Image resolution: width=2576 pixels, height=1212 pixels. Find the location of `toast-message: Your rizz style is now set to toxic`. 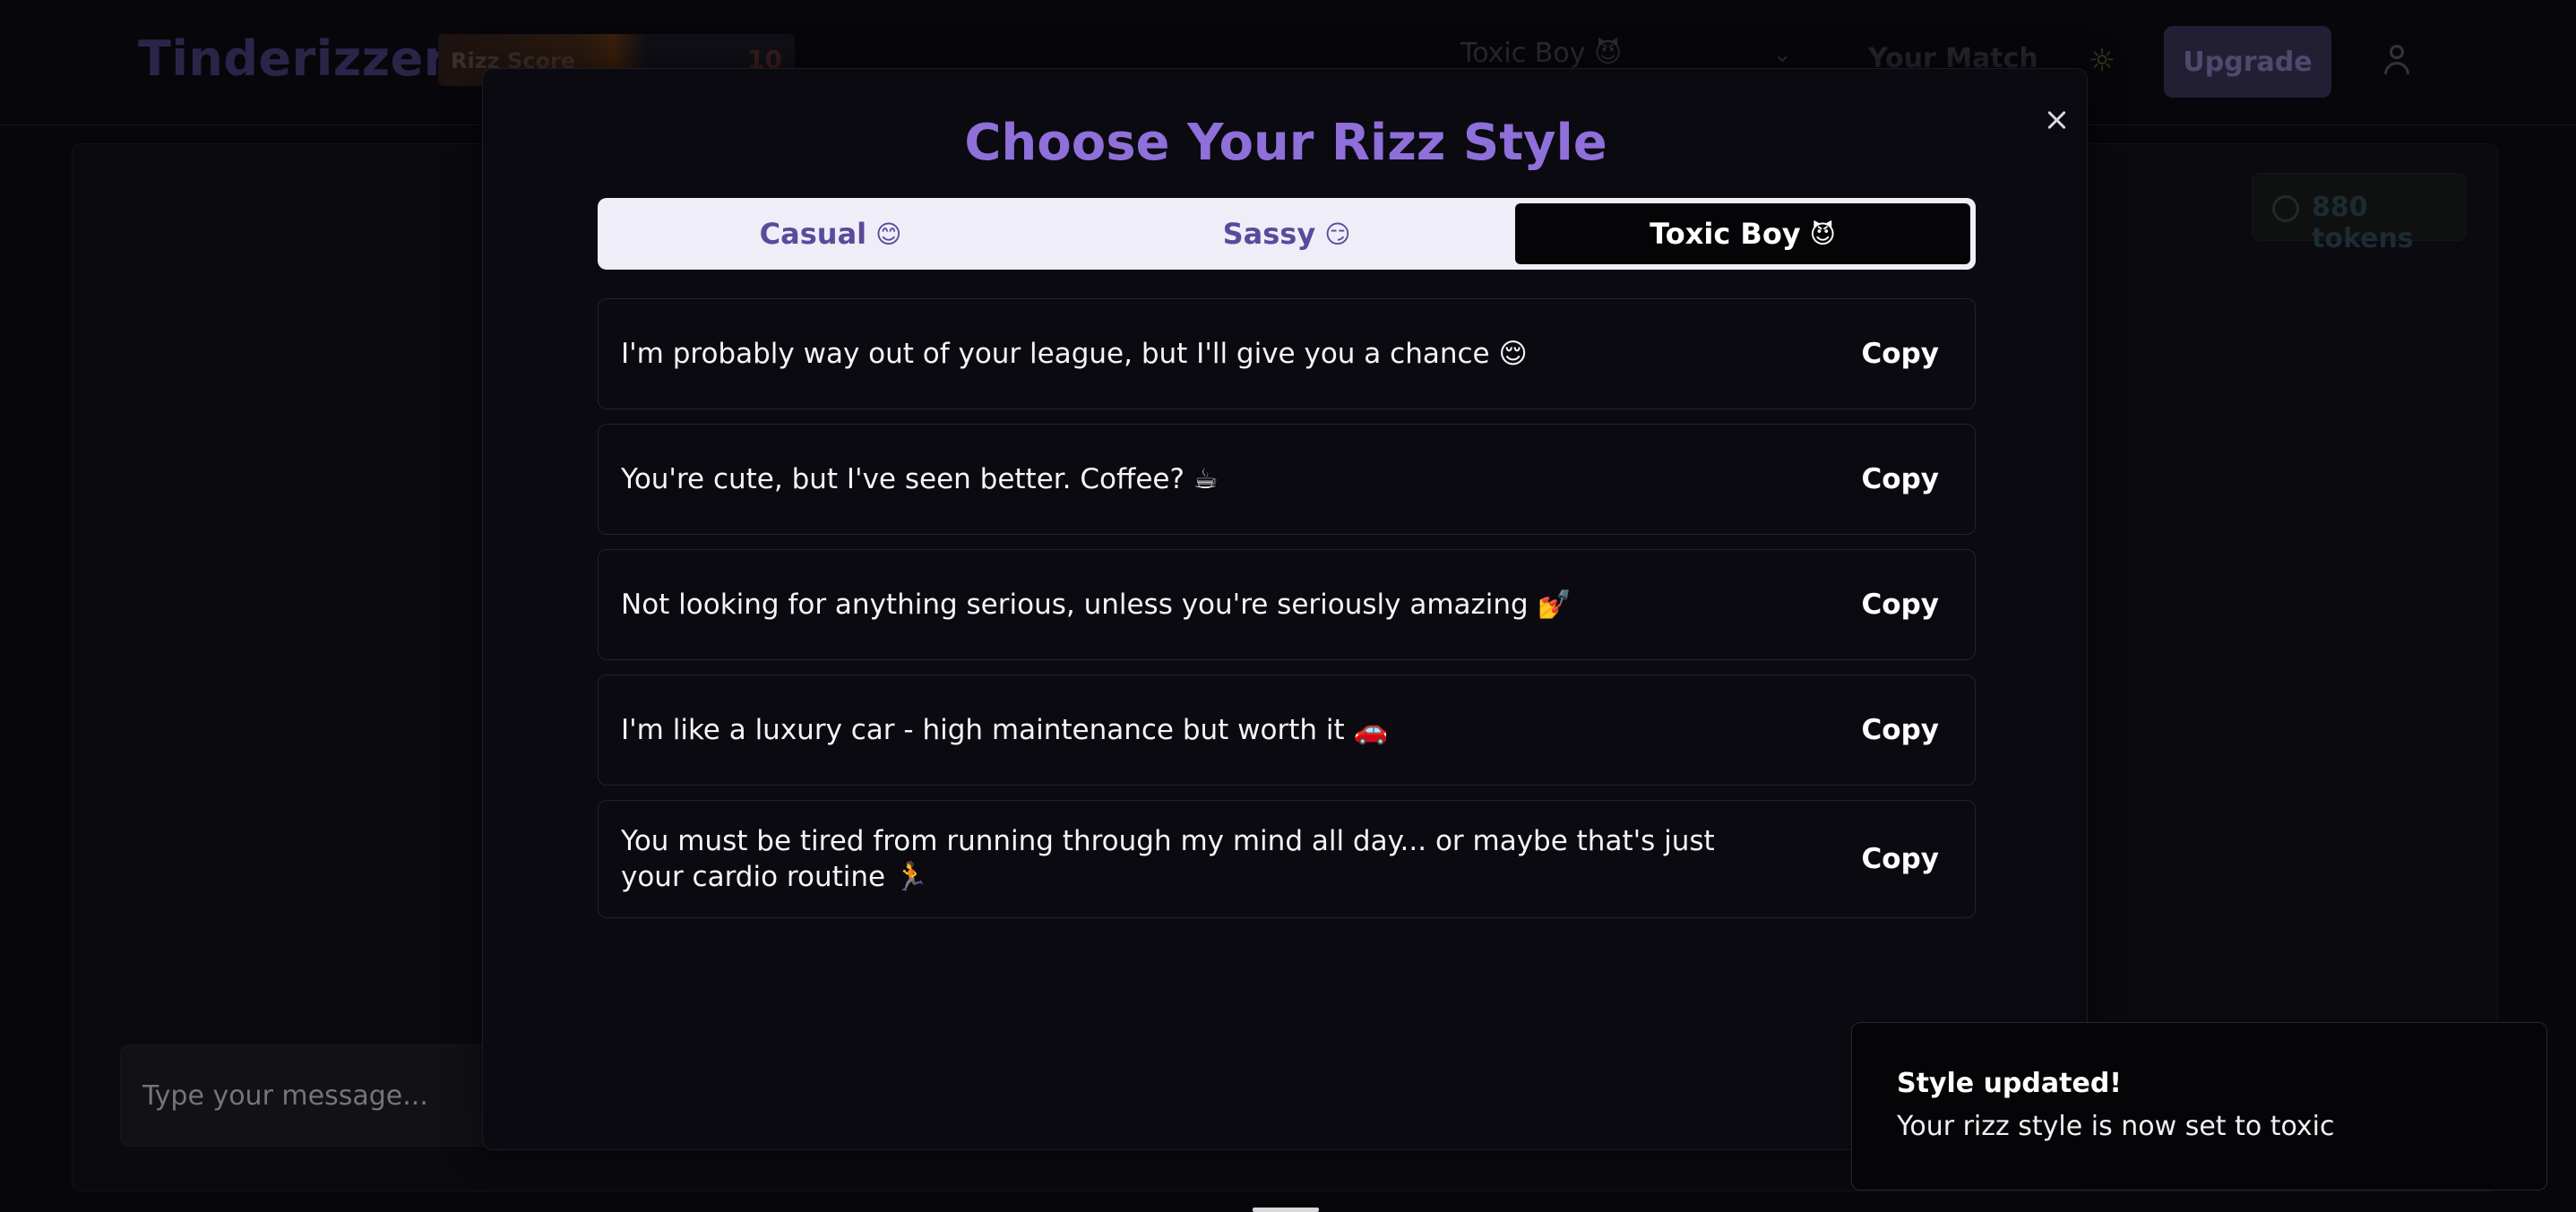

toast-message: Your rizz style is now set to toxic is located at coordinates (2116, 1126).